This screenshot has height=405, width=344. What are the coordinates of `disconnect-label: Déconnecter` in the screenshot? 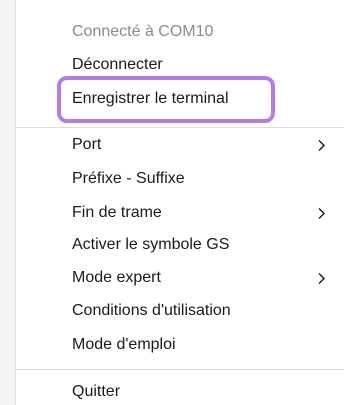 It's located at (117, 64).